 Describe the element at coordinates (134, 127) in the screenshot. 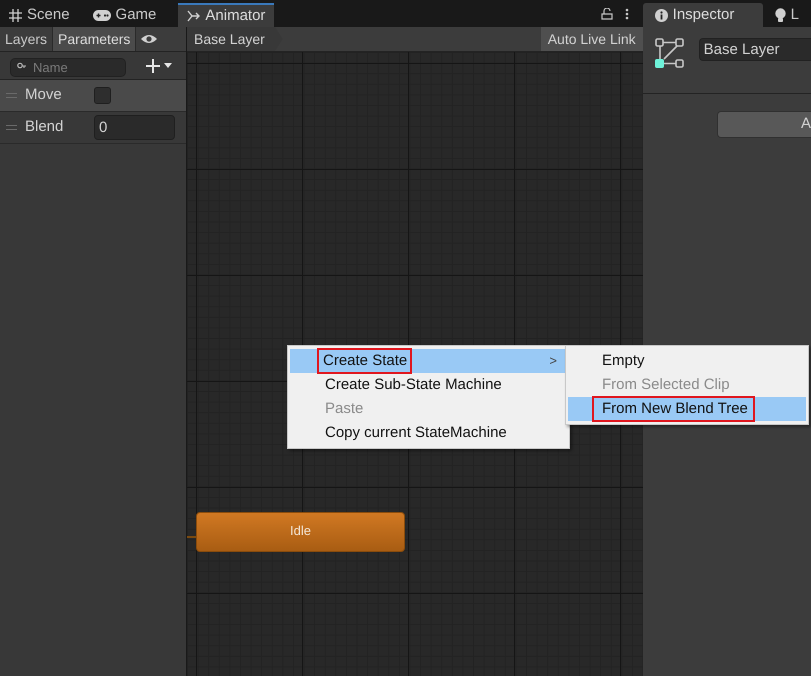

I see `value-field: 0` at that location.